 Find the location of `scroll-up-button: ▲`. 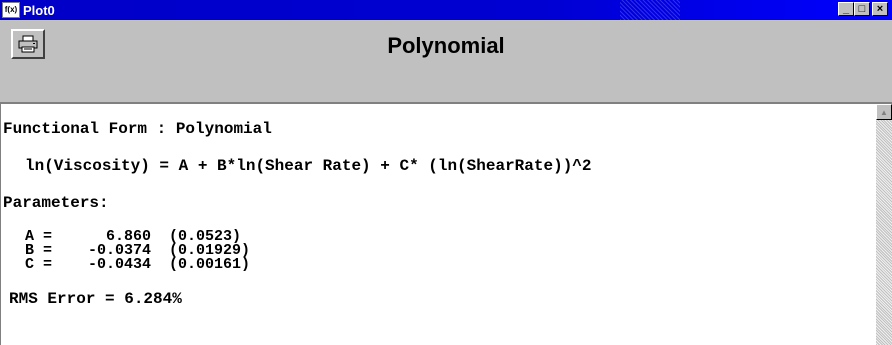

scroll-up-button: ▲ is located at coordinates (884, 112).